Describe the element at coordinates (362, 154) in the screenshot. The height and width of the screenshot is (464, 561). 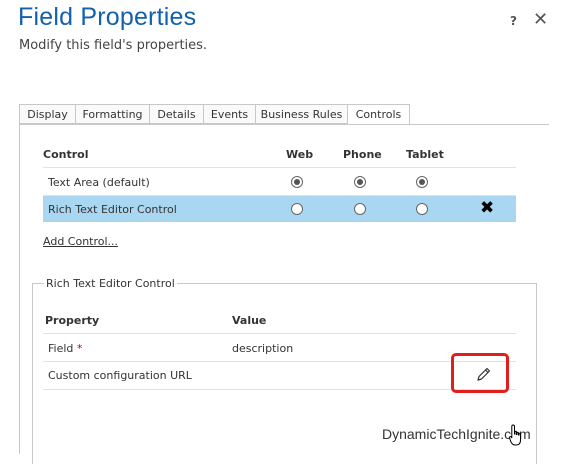
I see `column-header-phone: Phone` at that location.